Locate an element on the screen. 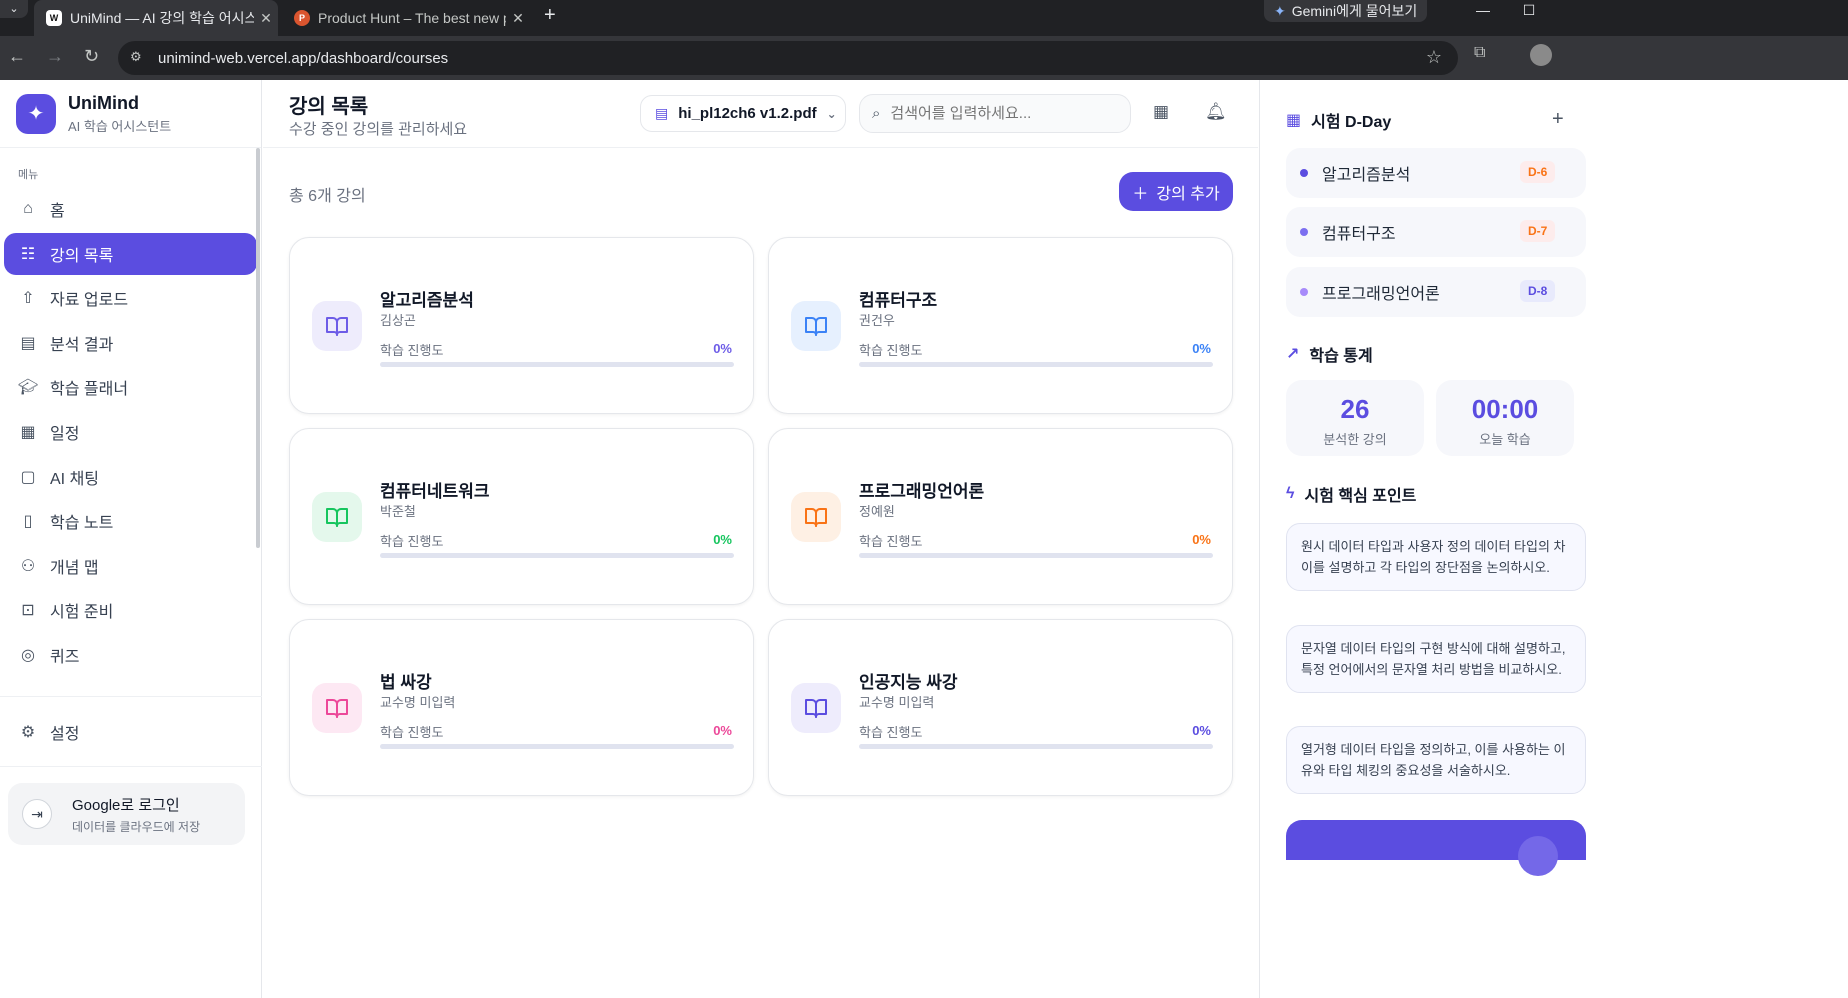 This screenshot has height=998, width=1848. exam-name: 컴퓨터구조 is located at coordinates (1359, 234).